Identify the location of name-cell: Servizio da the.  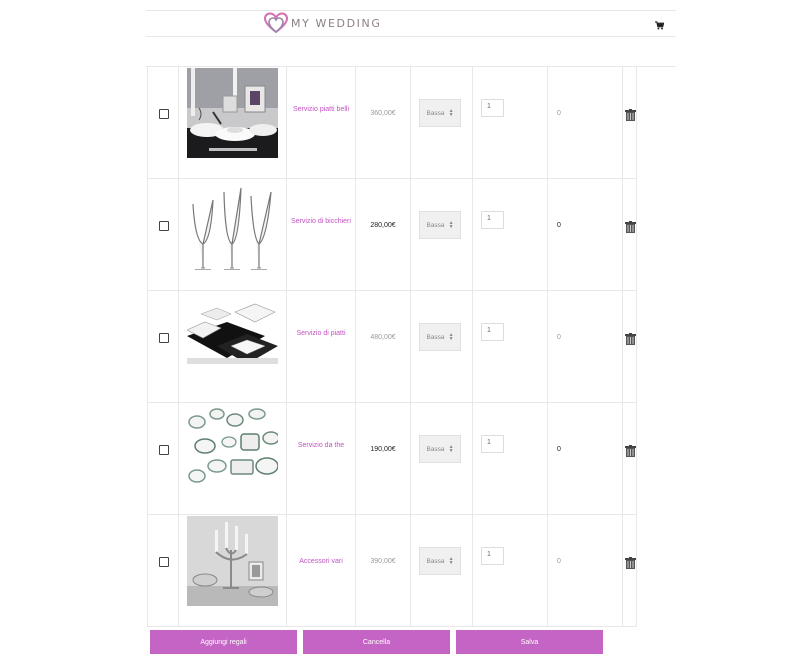
(320, 458).